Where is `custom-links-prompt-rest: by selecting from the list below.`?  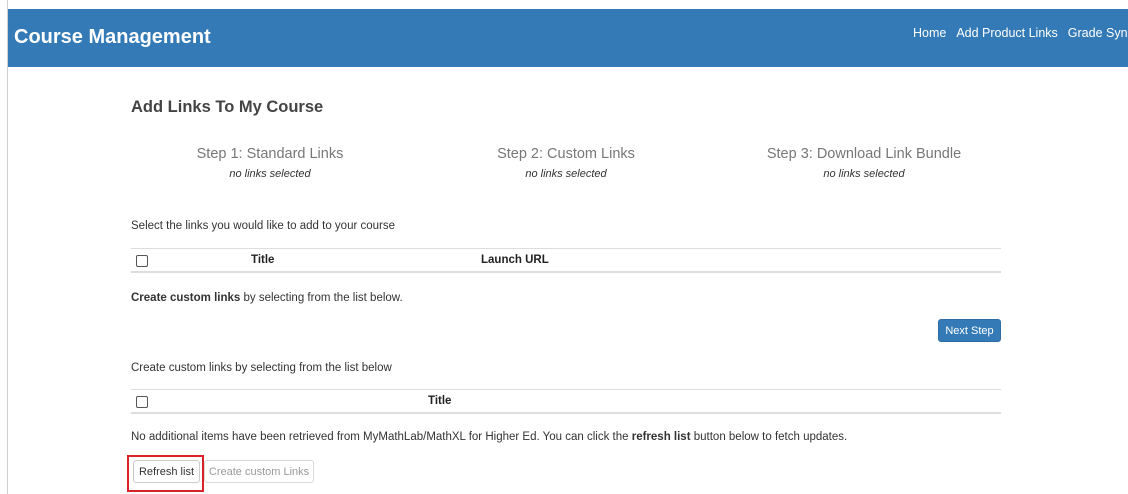 custom-links-prompt-rest: by selecting from the list below. is located at coordinates (321, 298).